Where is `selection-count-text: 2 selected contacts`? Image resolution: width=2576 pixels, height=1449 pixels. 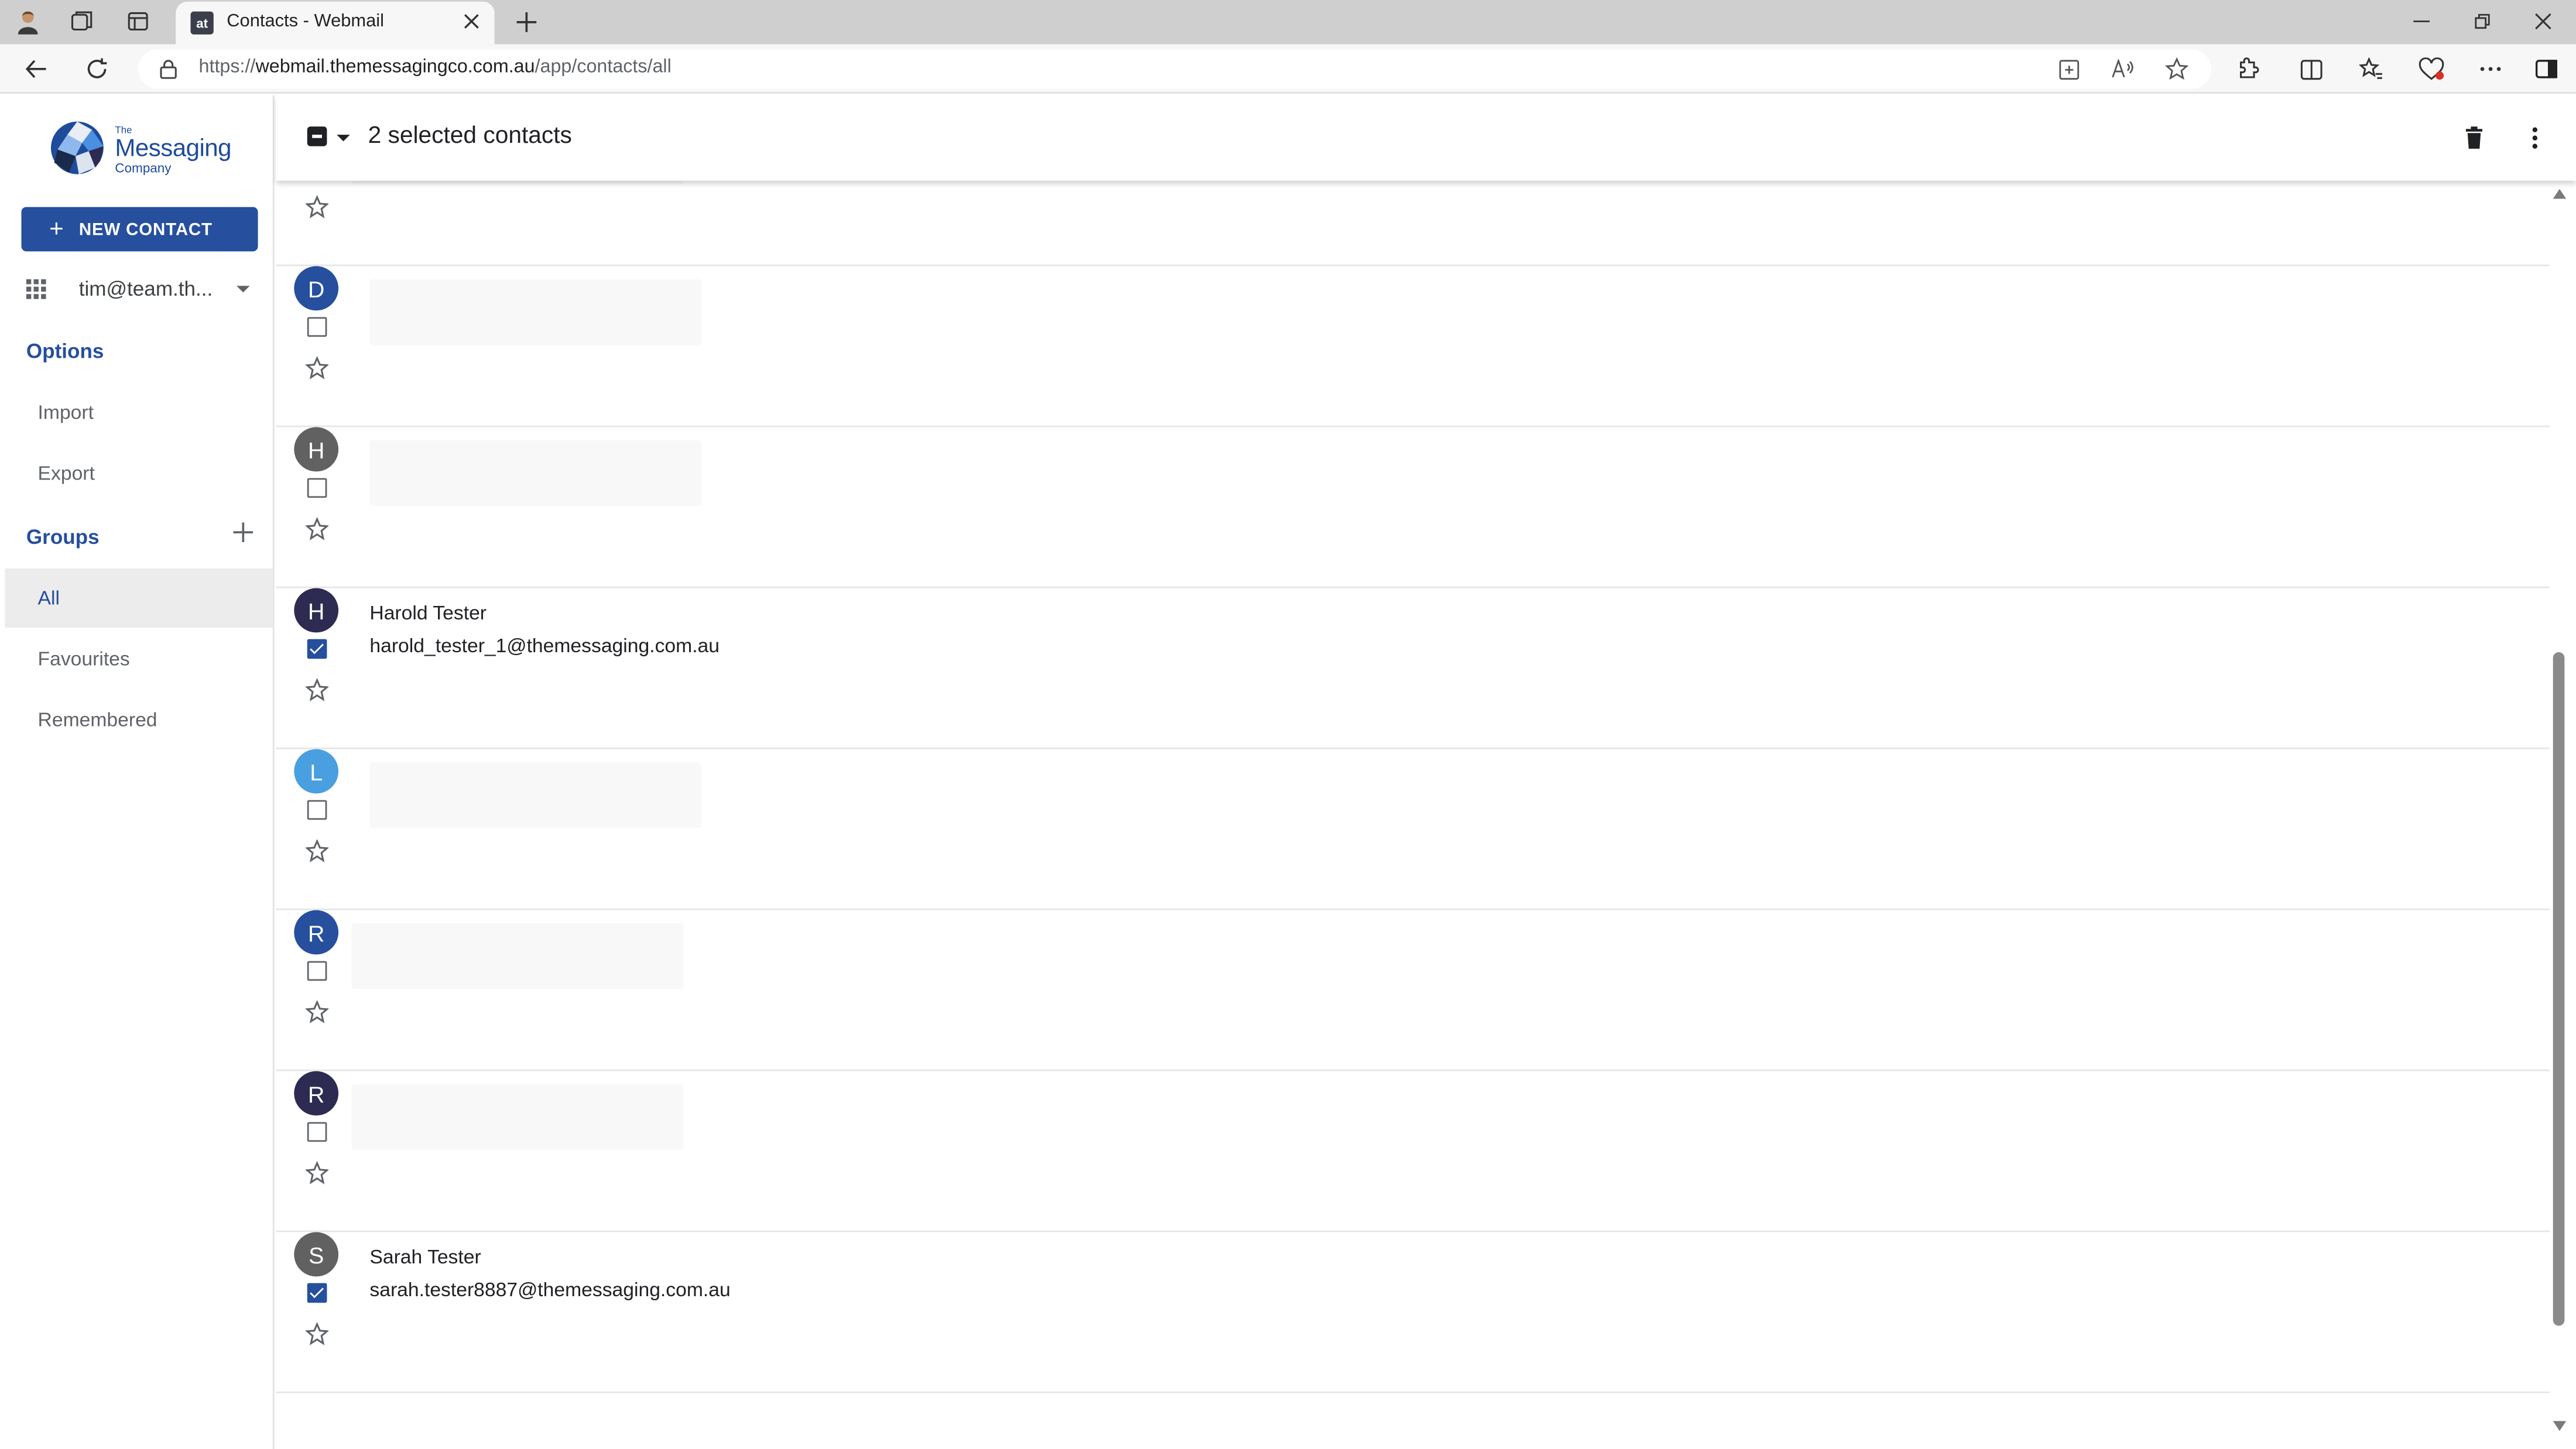
selection-count-text: 2 selected contacts is located at coordinates (470, 136).